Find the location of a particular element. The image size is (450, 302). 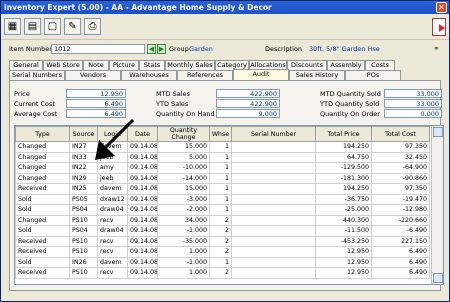

tab-discounts: Discounts is located at coordinates (307, 65).